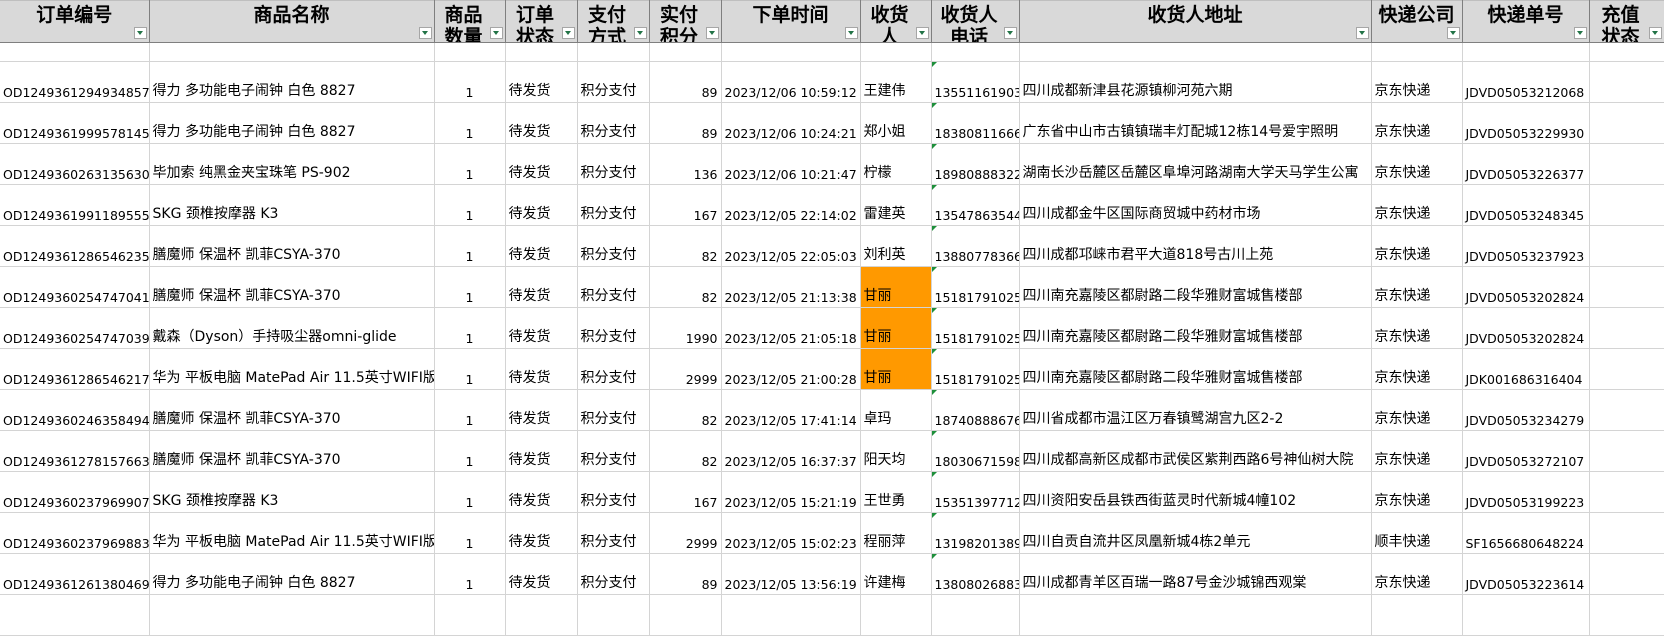 The width and height of the screenshot is (1664, 636). What do you see at coordinates (1526, 451) in the screenshot?
I see `cell-tracking-number: JDVD05053272107` at bounding box center [1526, 451].